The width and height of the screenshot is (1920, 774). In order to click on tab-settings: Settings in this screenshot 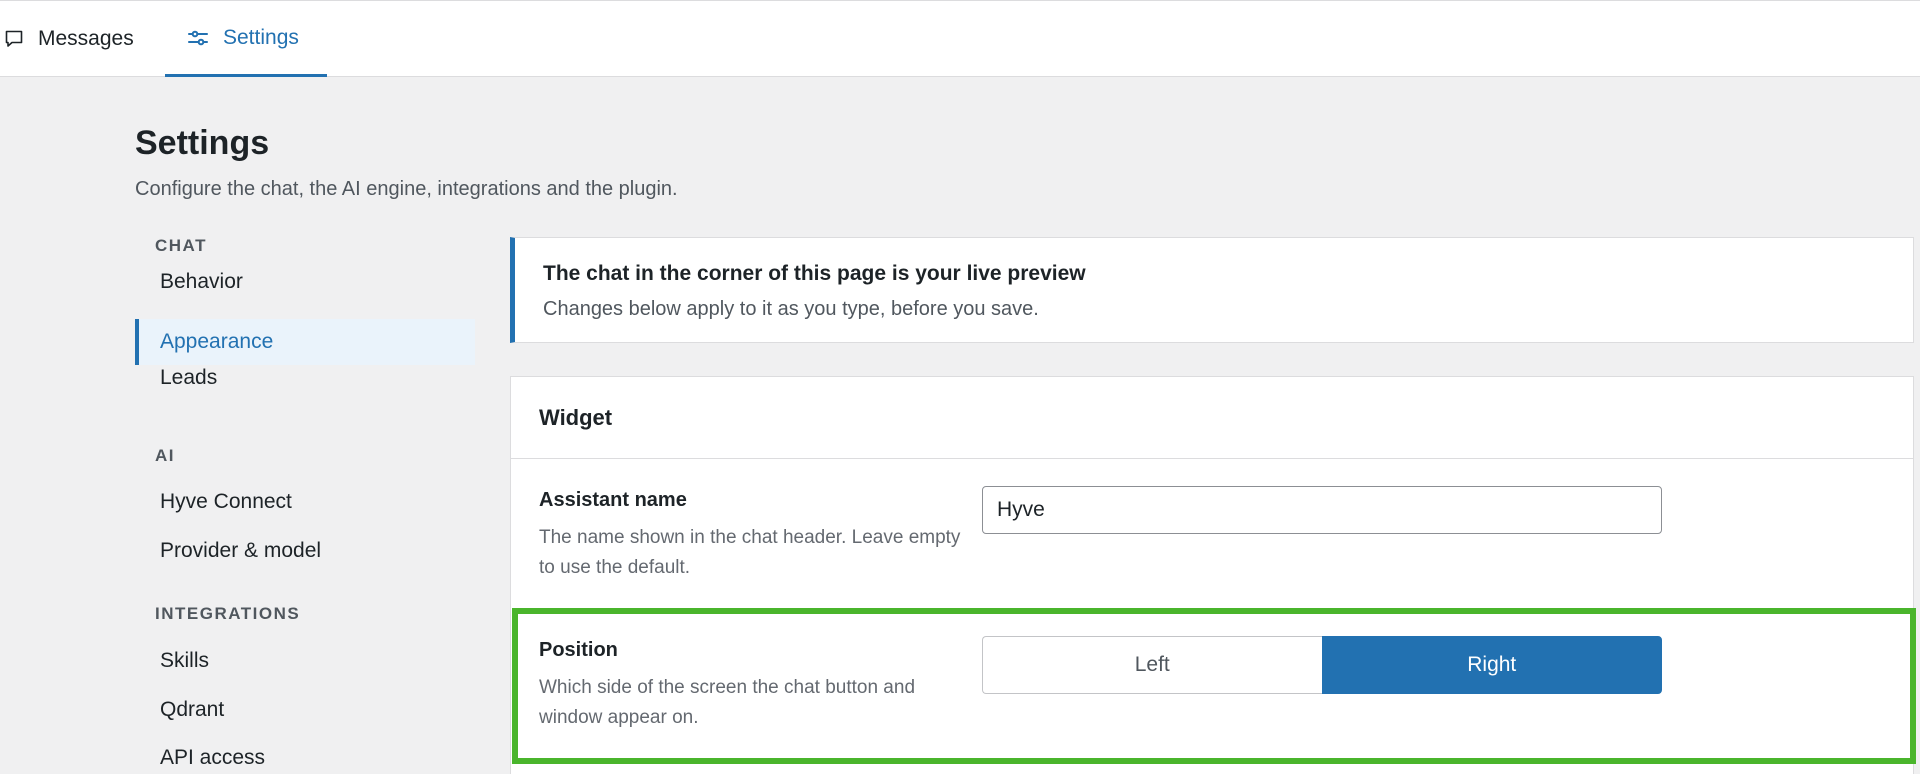, I will do `click(246, 39)`.